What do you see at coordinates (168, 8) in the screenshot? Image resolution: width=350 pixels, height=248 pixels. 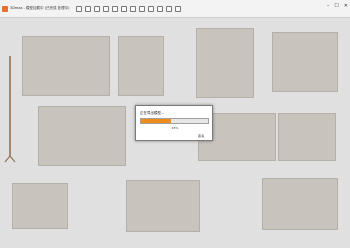 I see `material-icon` at bounding box center [168, 8].